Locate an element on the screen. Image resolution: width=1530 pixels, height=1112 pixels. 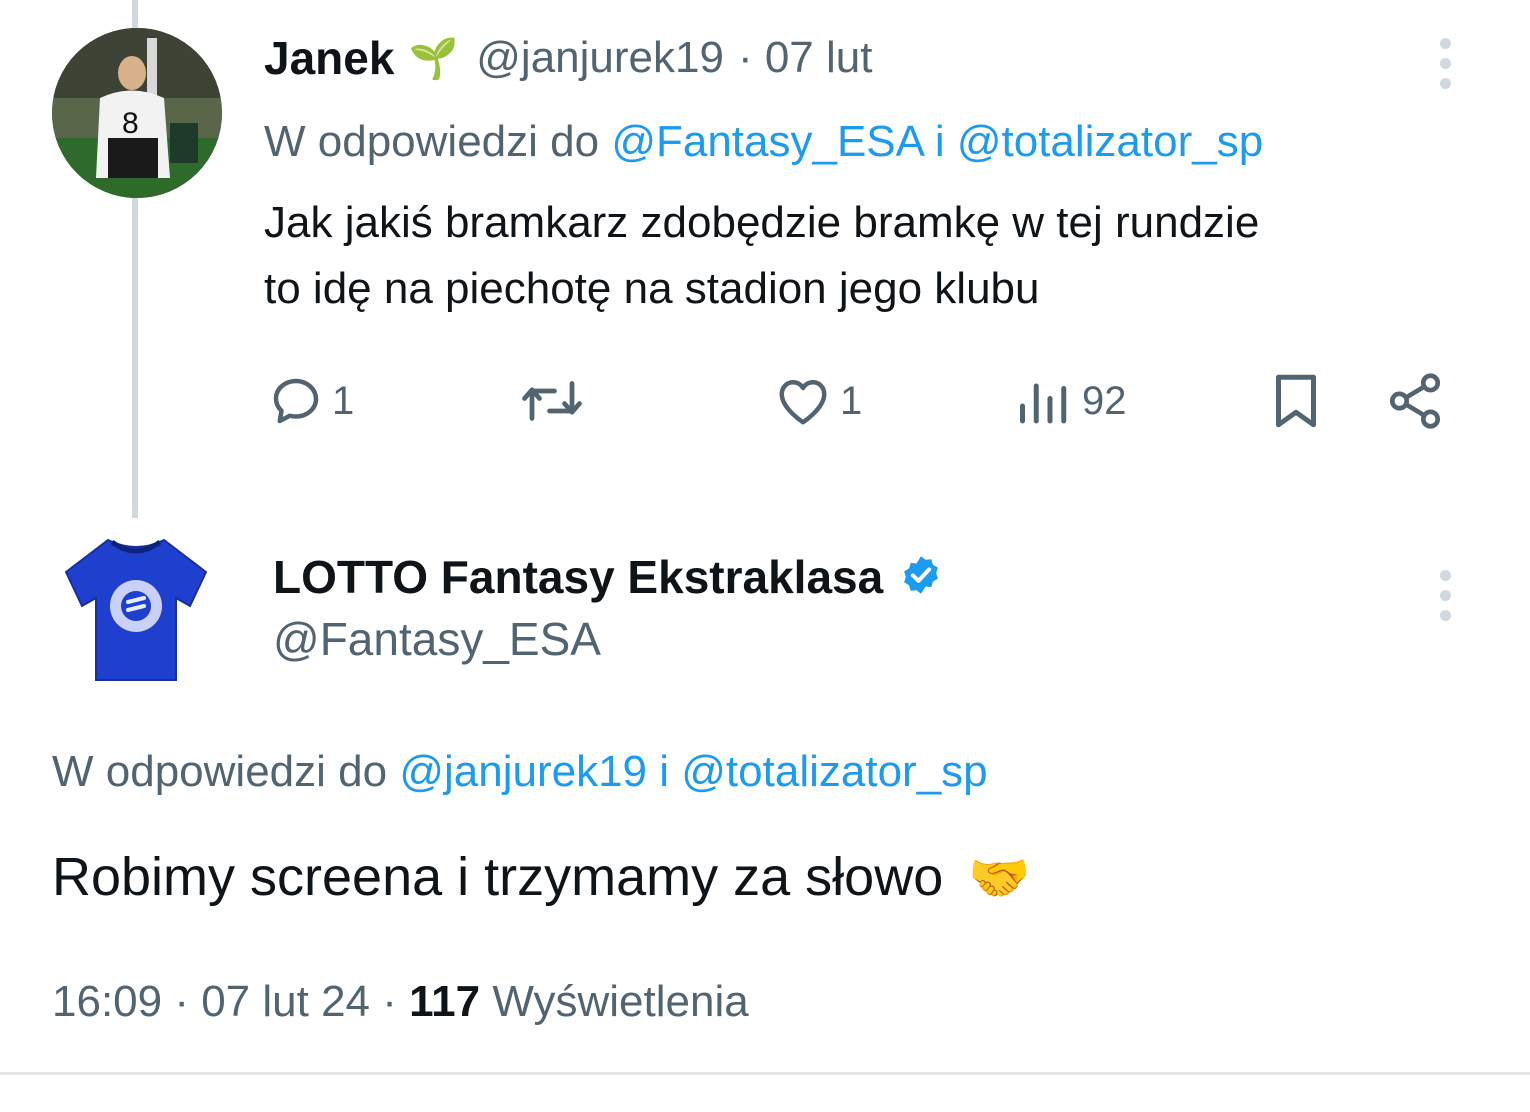
retweet-icon is located at coordinates (552, 401).